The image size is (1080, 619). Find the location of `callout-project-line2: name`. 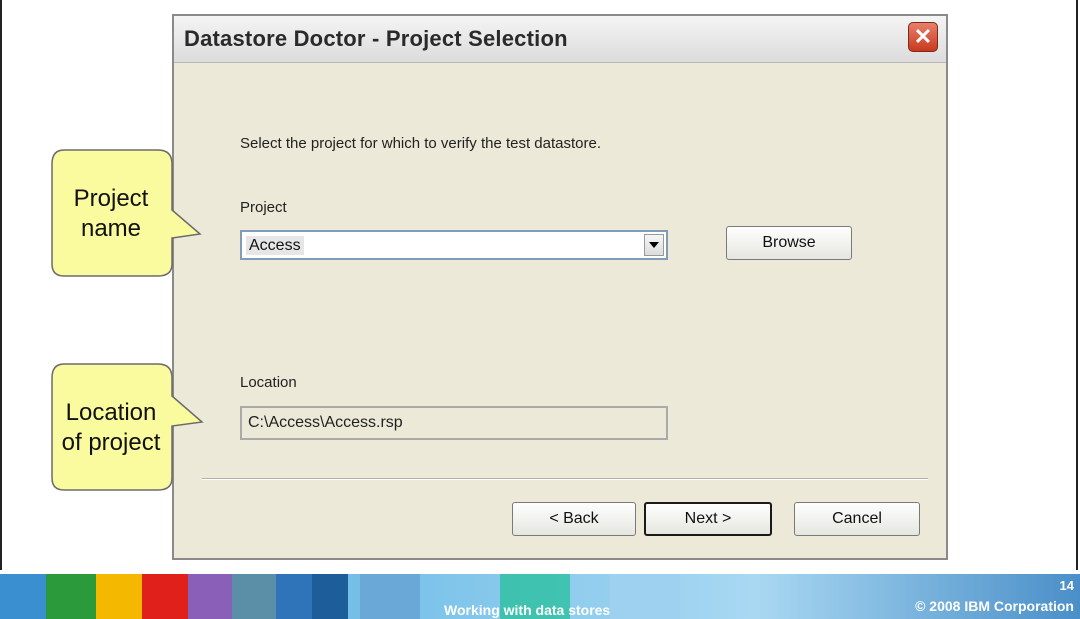

callout-project-line2: name is located at coordinates (111, 228).